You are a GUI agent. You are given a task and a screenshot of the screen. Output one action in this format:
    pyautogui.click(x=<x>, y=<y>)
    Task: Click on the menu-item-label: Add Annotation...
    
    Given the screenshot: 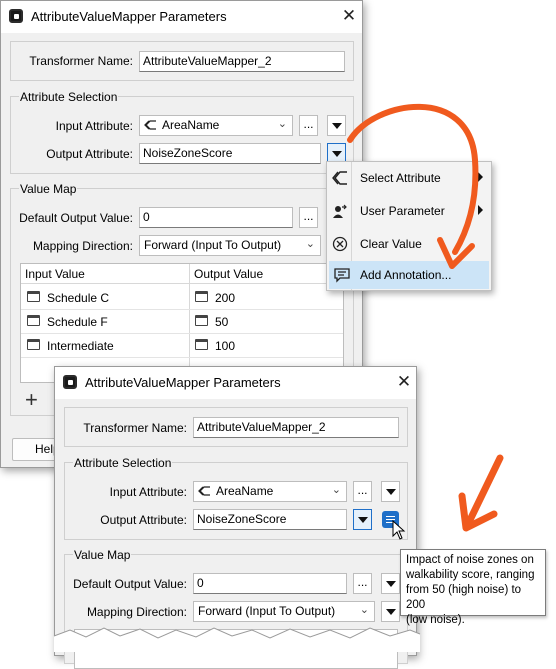 What is the action you would take?
    pyautogui.click(x=406, y=275)
    